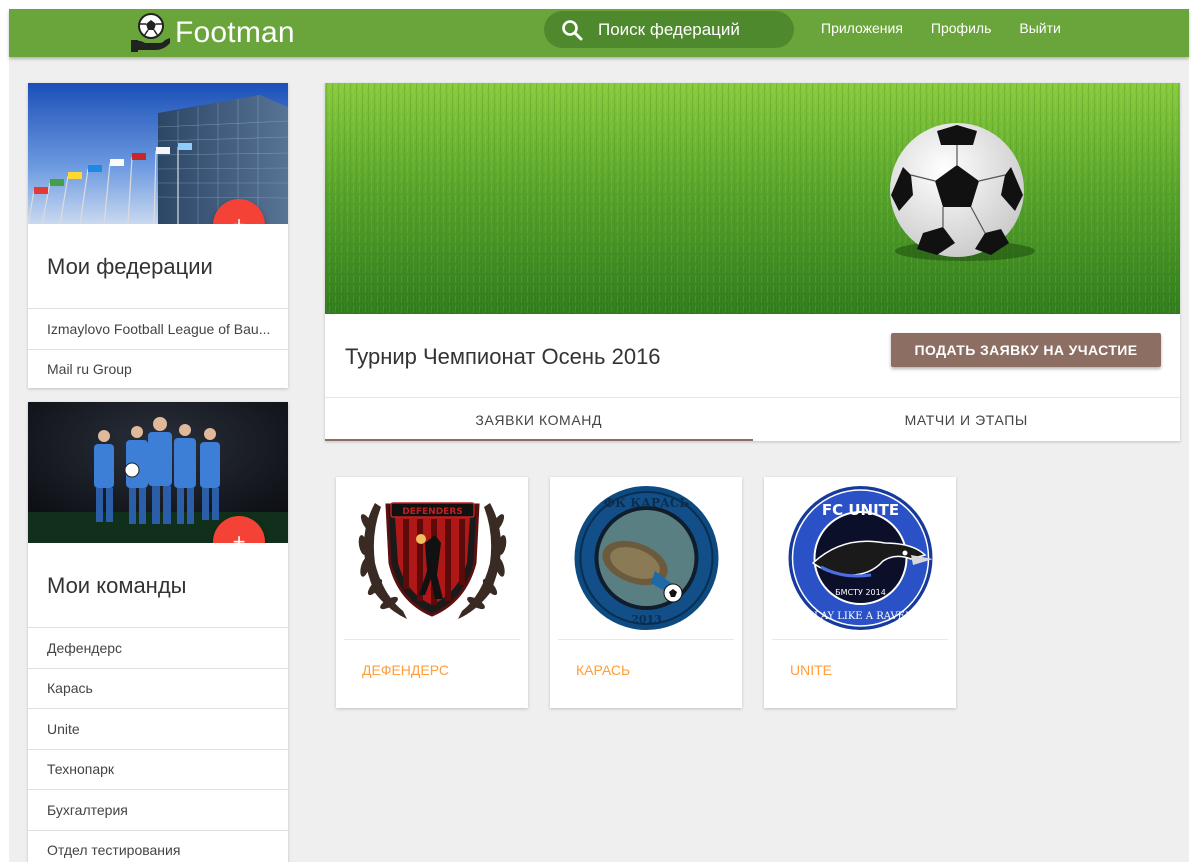 The height and width of the screenshot is (862, 1198). What do you see at coordinates (158, 728) in the screenshot?
I see `team-list-item: Unite` at bounding box center [158, 728].